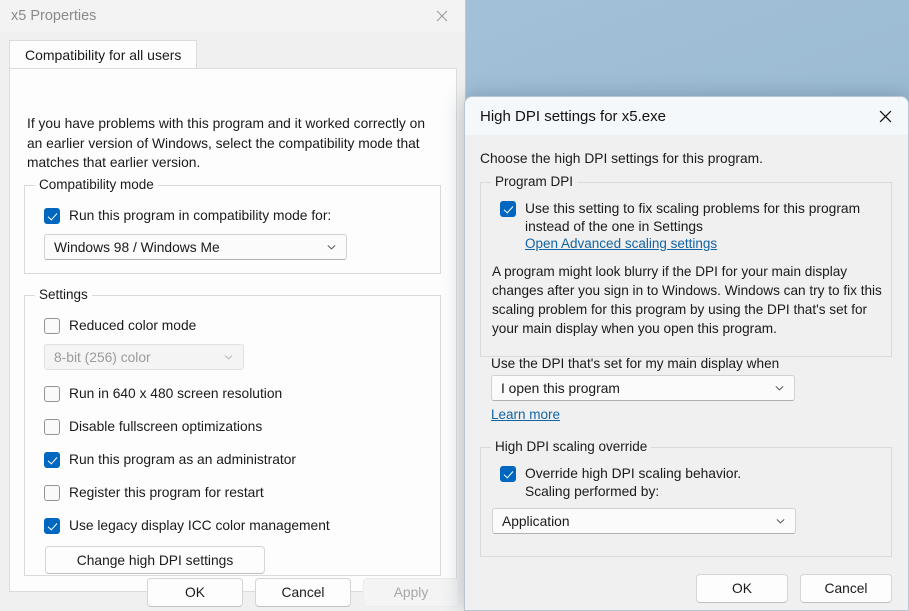 This screenshot has width=909, height=611. I want to click on properties-apply-label: Apply, so click(411, 592).